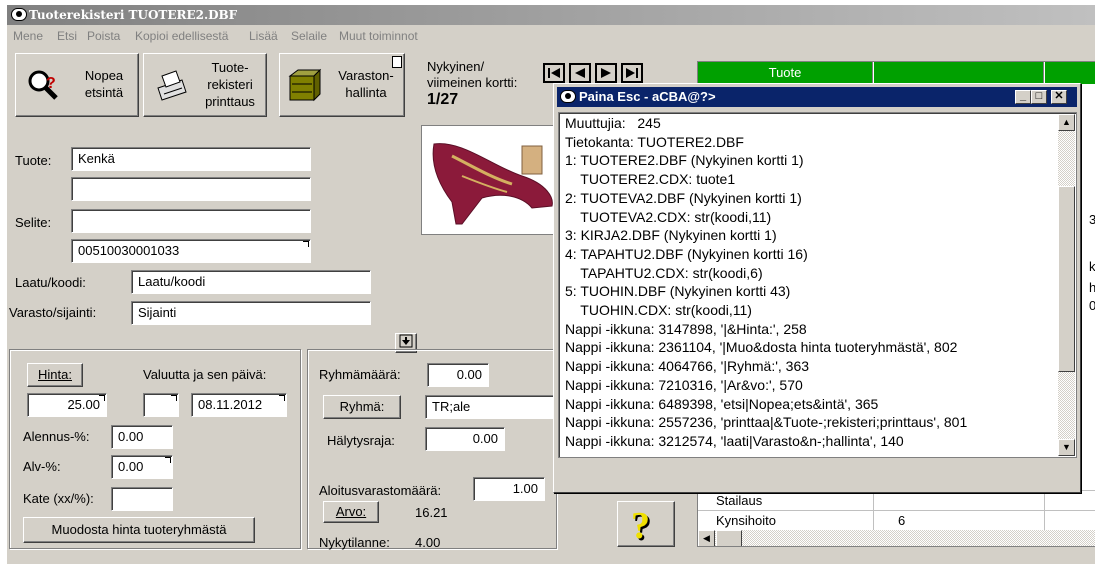 The width and height of the screenshot is (1095, 564). I want to click on previous-record-button, so click(580, 73).